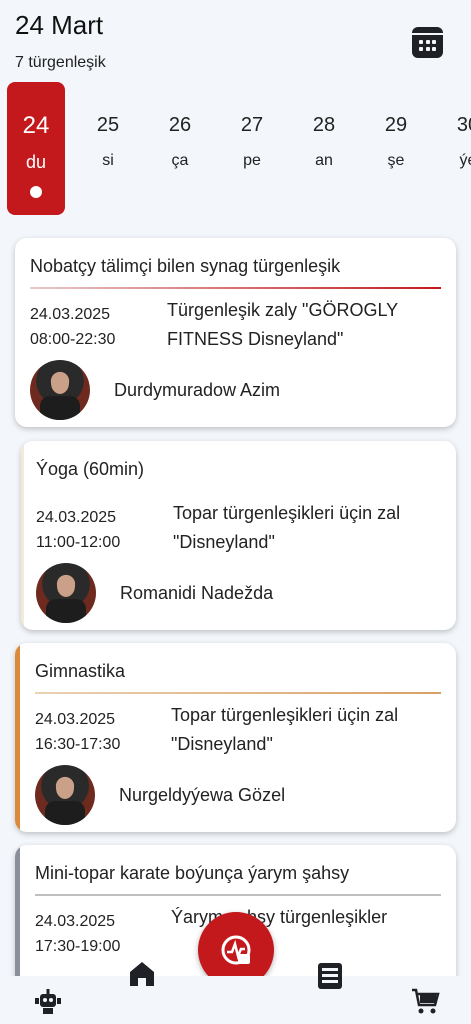 This screenshot has width=471, height=1024. Describe the element at coordinates (425, 1001) in the screenshot. I see `cart-icon` at that location.